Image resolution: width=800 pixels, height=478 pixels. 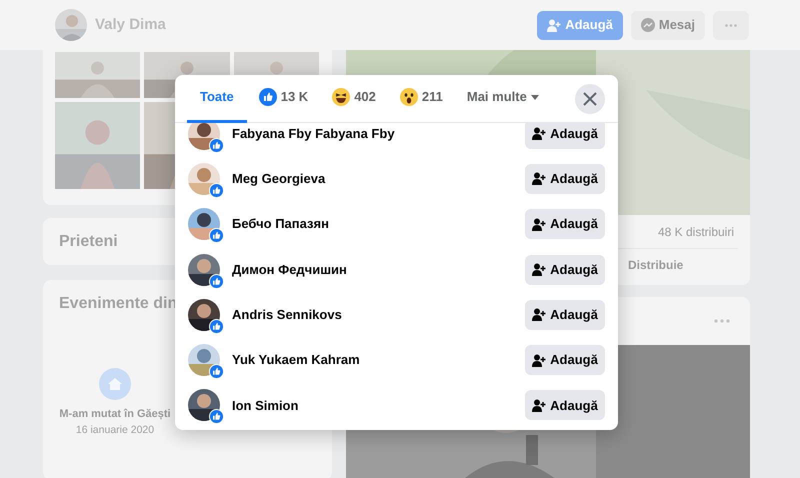 I want to click on event-date: 16 ianuarie 2020, so click(x=115, y=430).